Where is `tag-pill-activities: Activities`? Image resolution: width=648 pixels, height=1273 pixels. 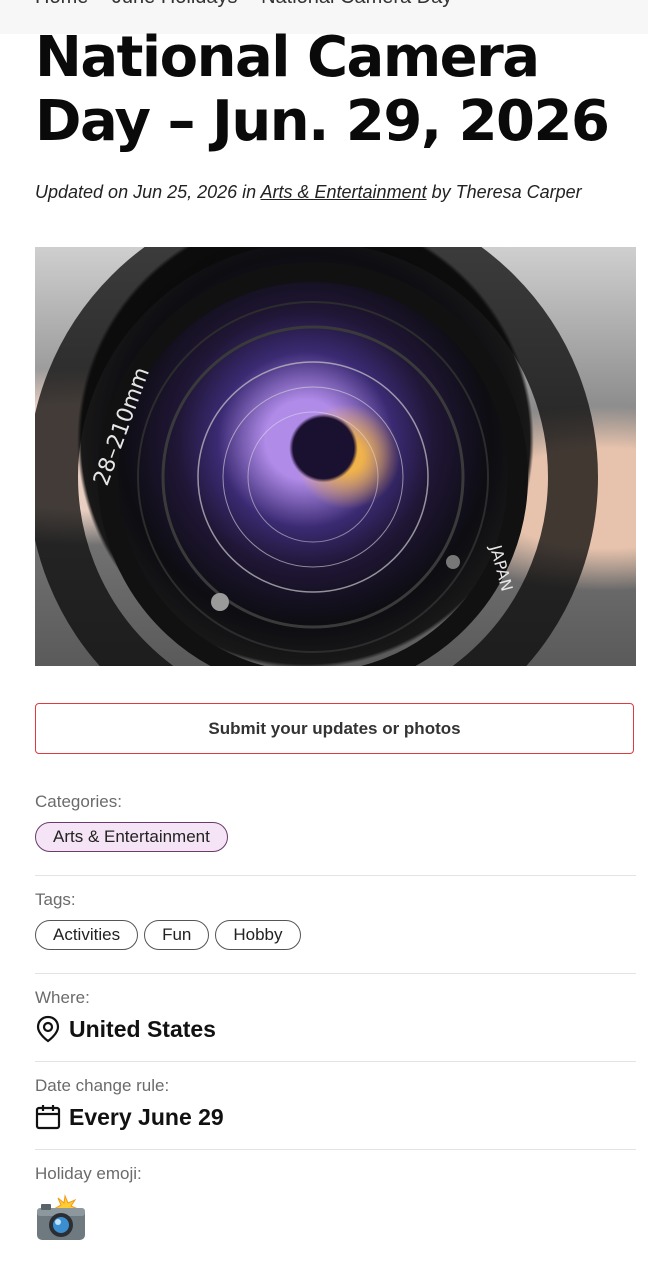
tag-pill-activities: Activities is located at coordinates (87, 935).